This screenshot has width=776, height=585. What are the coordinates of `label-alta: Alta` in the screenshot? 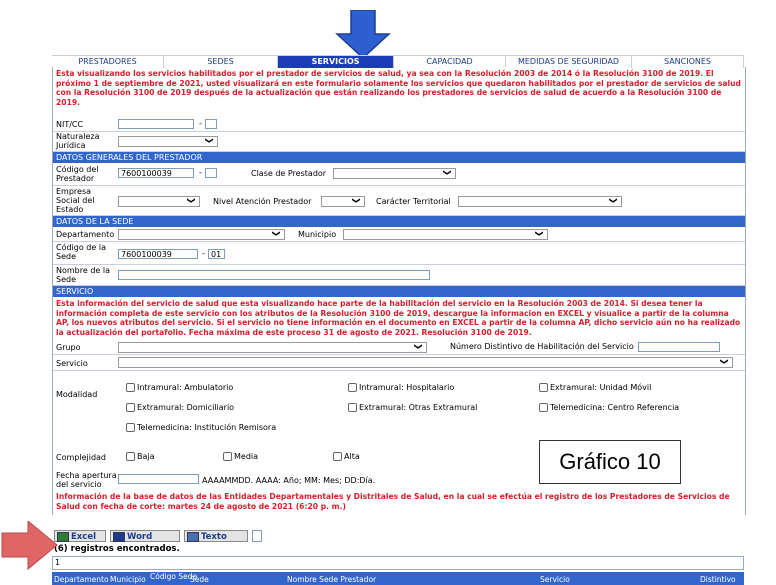 It's located at (352, 456).